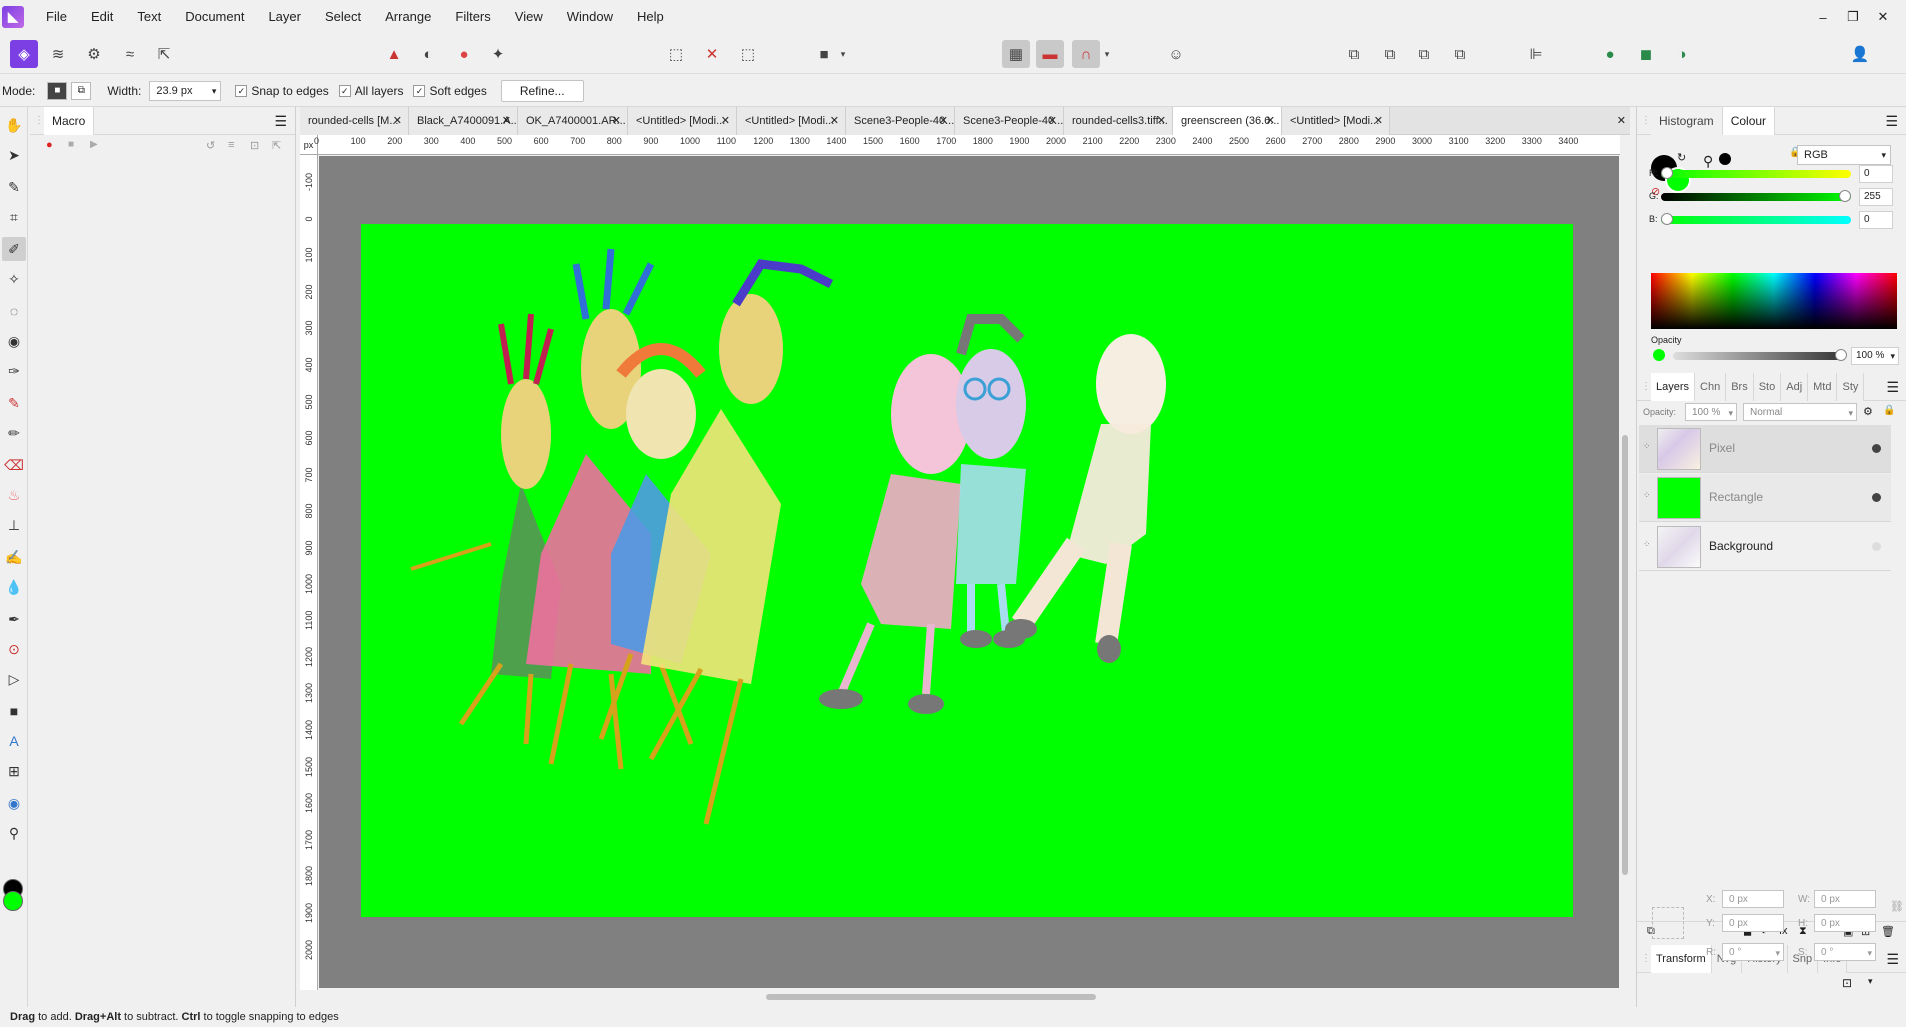 The image size is (1906, 1027). What do you see at coordinates (24, 54) in the screenshot?
I see `photo-persona-icon: ◈` at bounding box center [24, 54].